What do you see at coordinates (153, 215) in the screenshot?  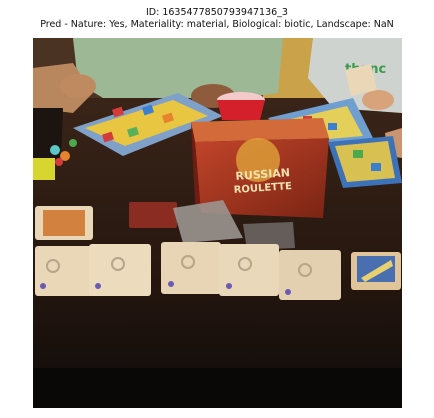 I see `card-dark-red` at bounding box center [153, 215].